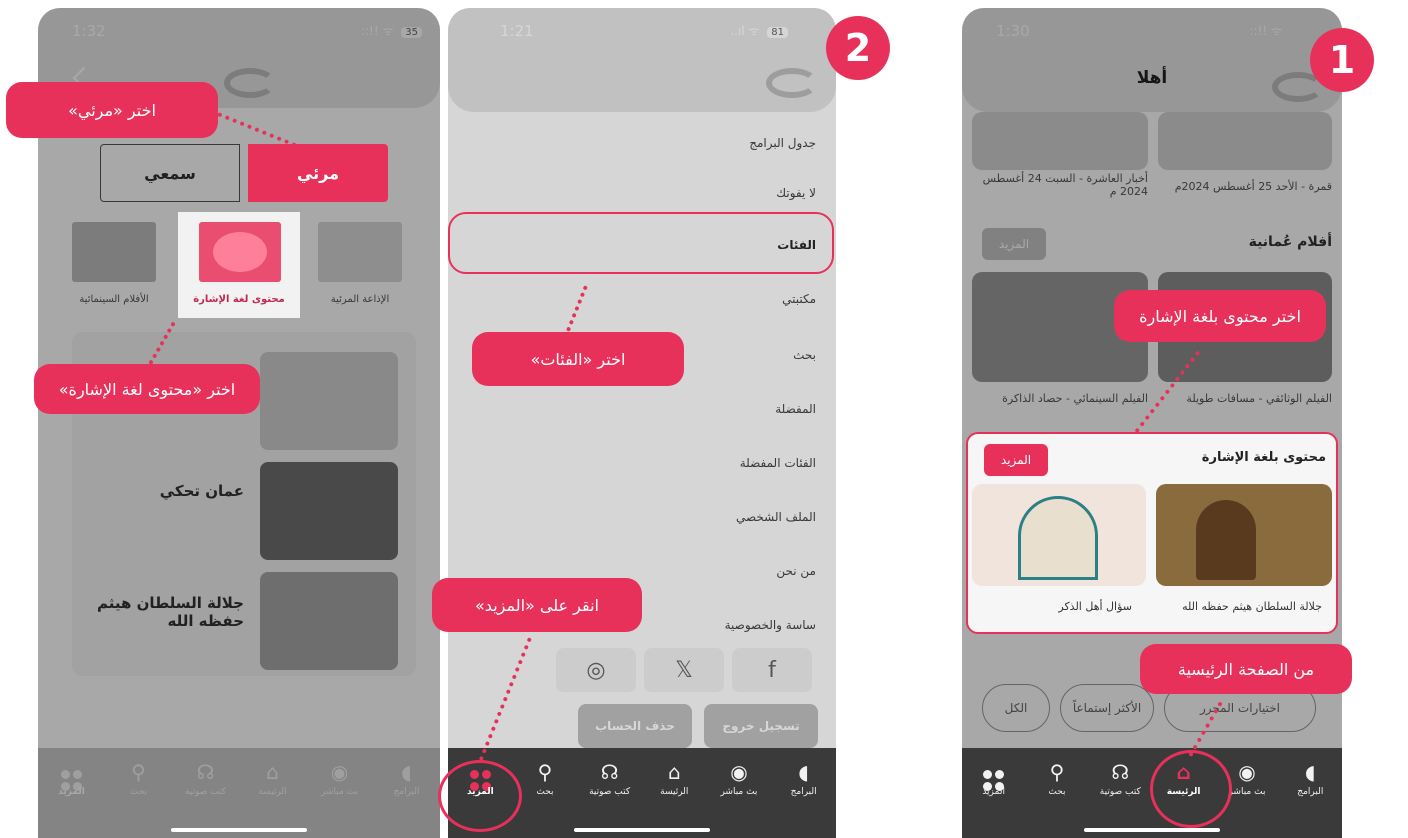  Describe the element at coordinates (596, 670) in the screenshot. I see `instagram-icon: ◎` at that location.